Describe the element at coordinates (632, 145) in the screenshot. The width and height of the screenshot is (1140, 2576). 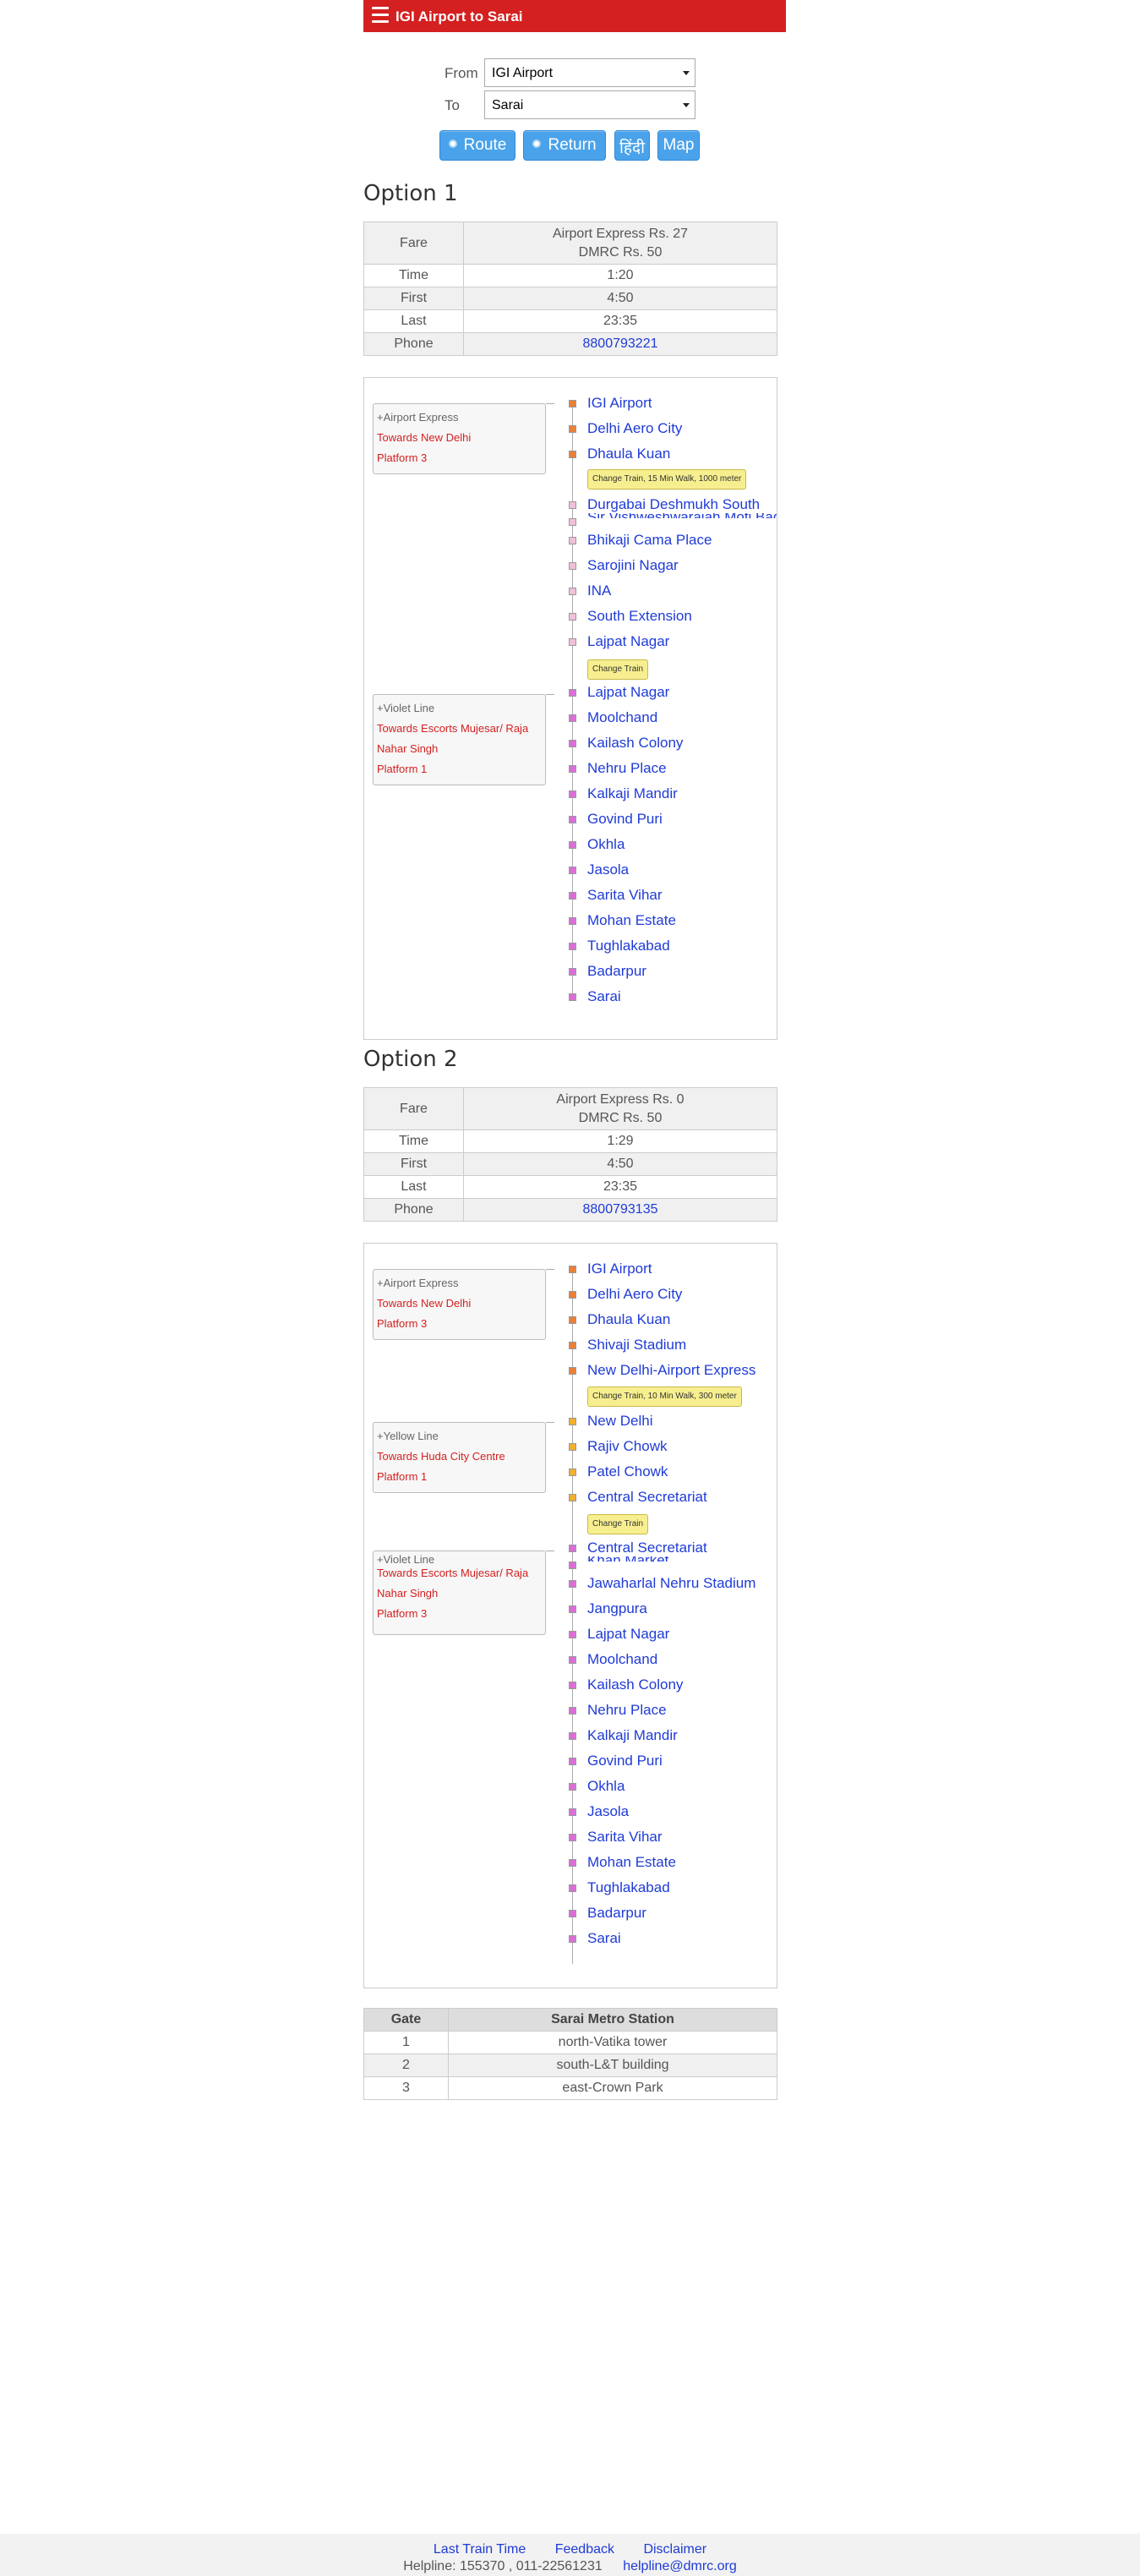
I see `hindi-button: हिंदी` at that location.